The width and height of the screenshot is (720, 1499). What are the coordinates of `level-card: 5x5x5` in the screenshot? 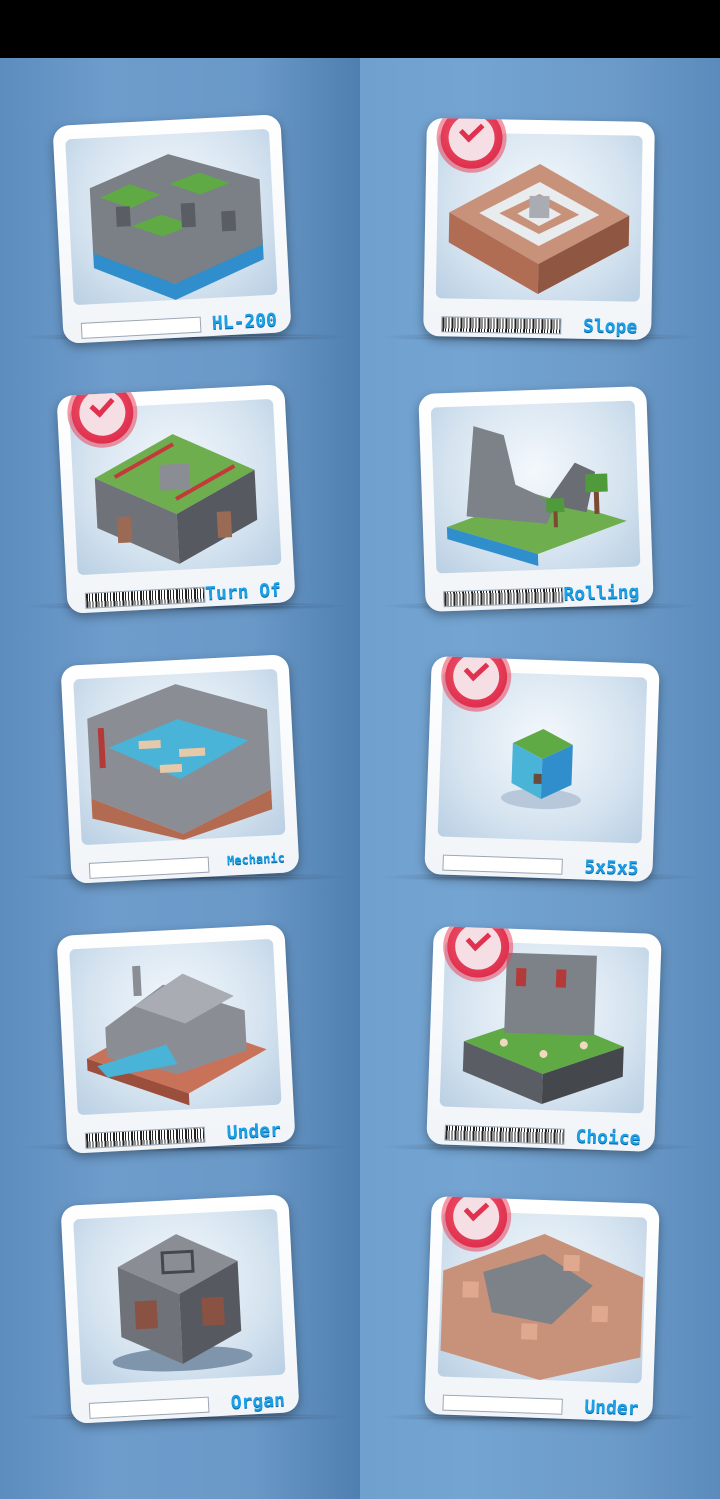 It's located at (542, 769).